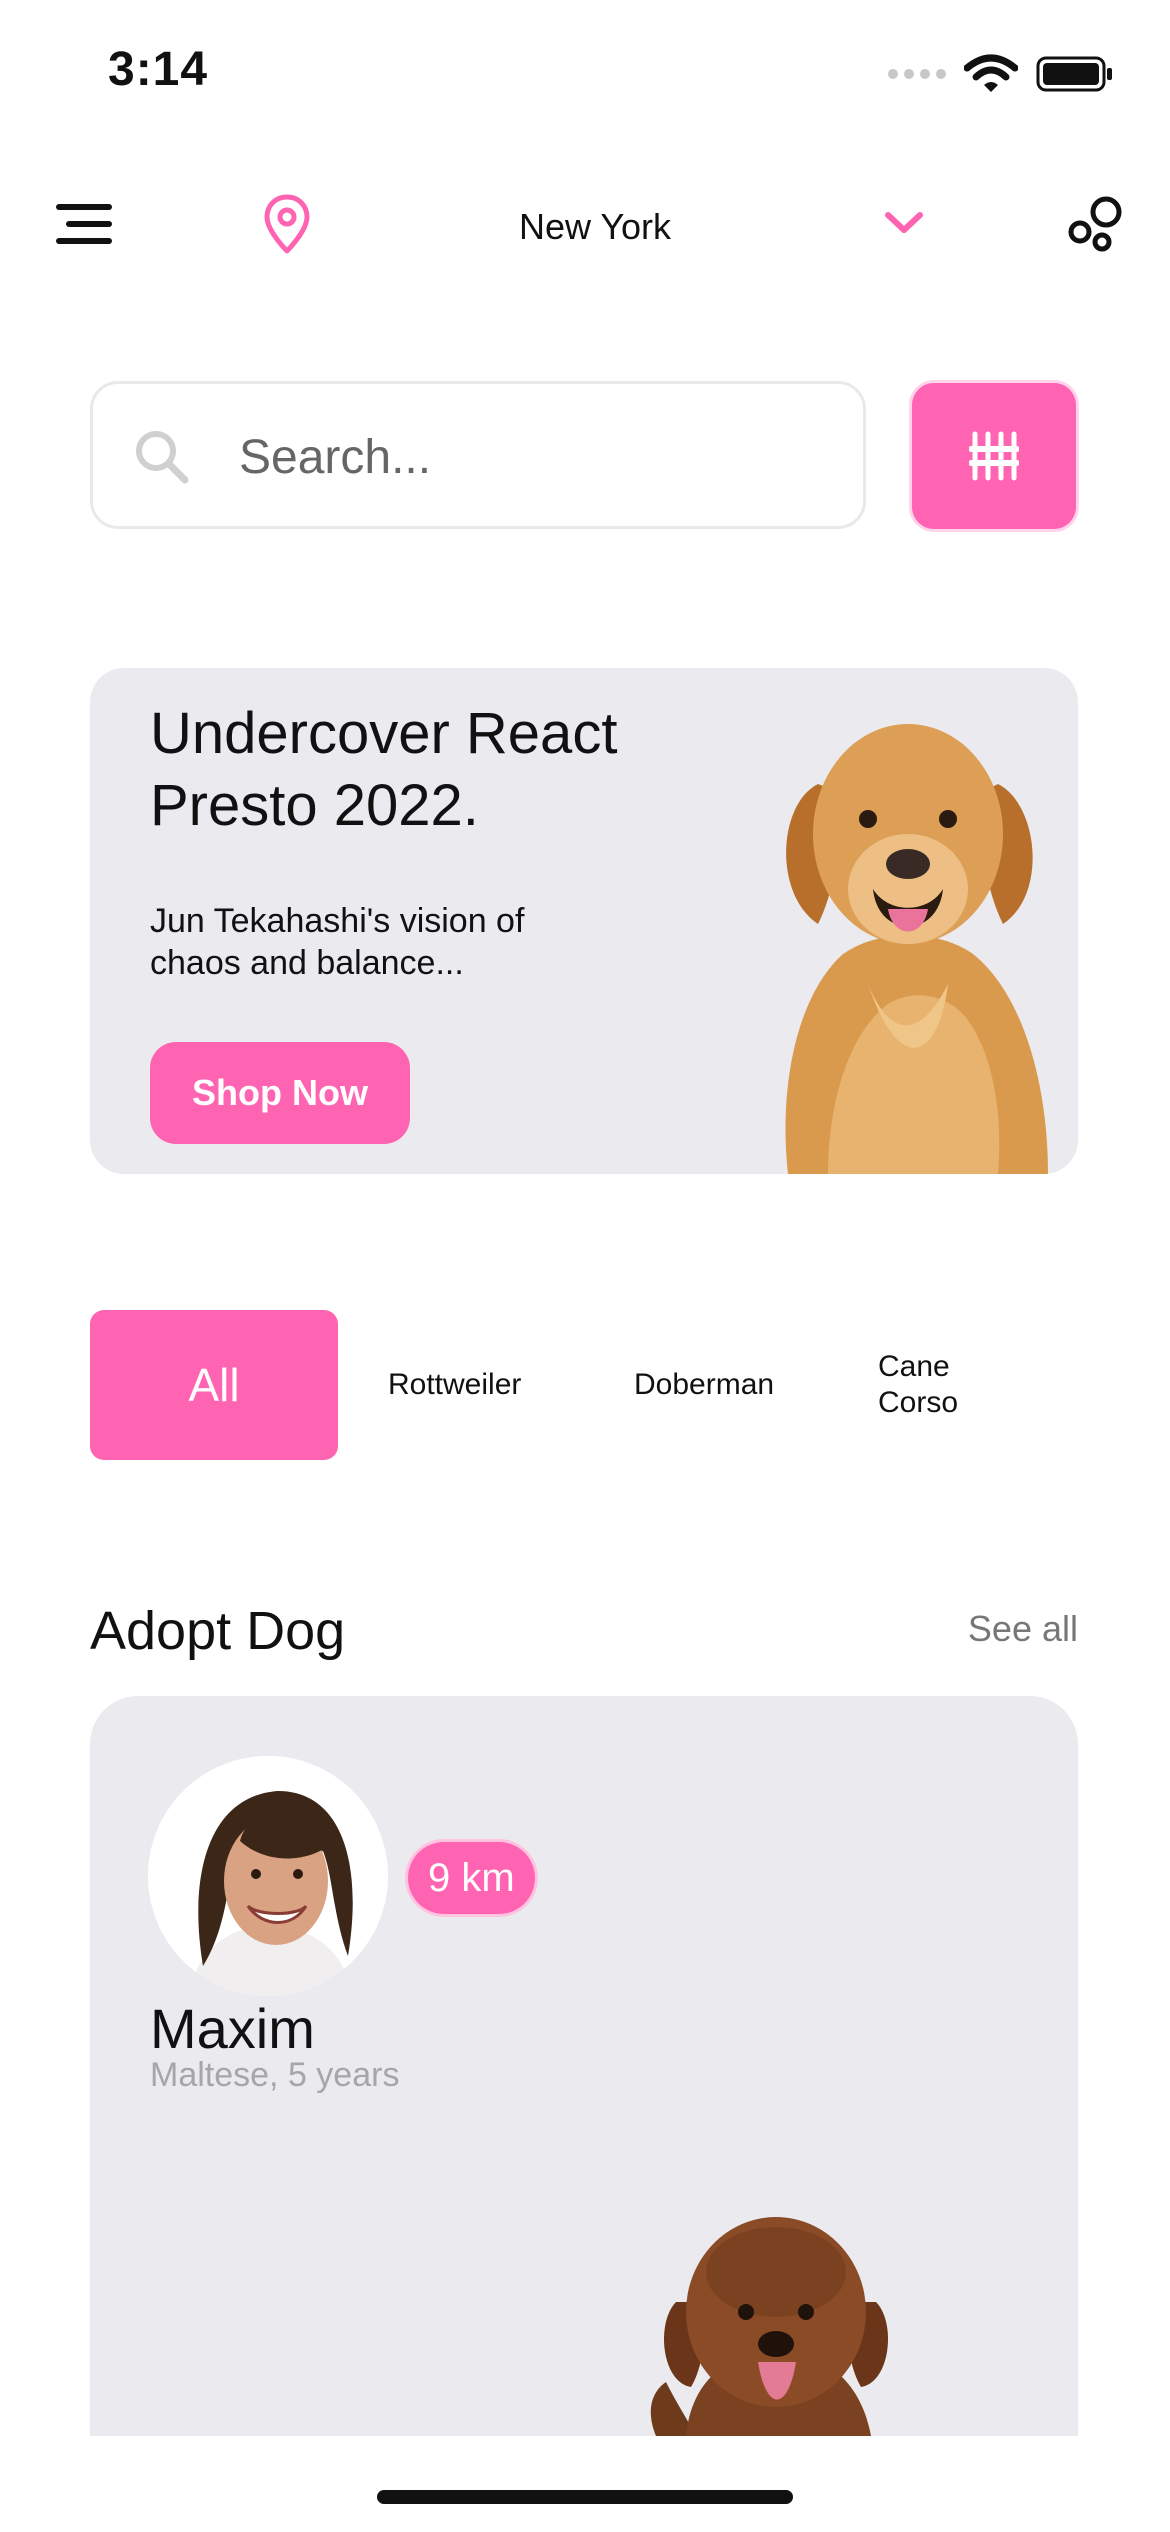 This screenshot has width=1170, height=2532. What do you see at coordinates (162, 457) in the screenshot?
I see `search-icon` at bounding box center [162, 457].